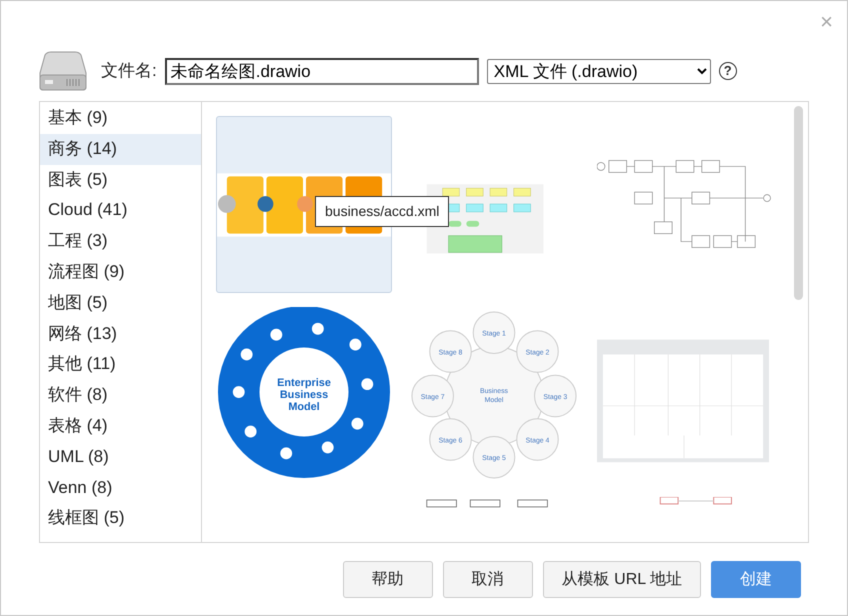  Describe the element at coordinates (120, 118) in the screenshot. I see `category-item: 基本 (9)` at that location.